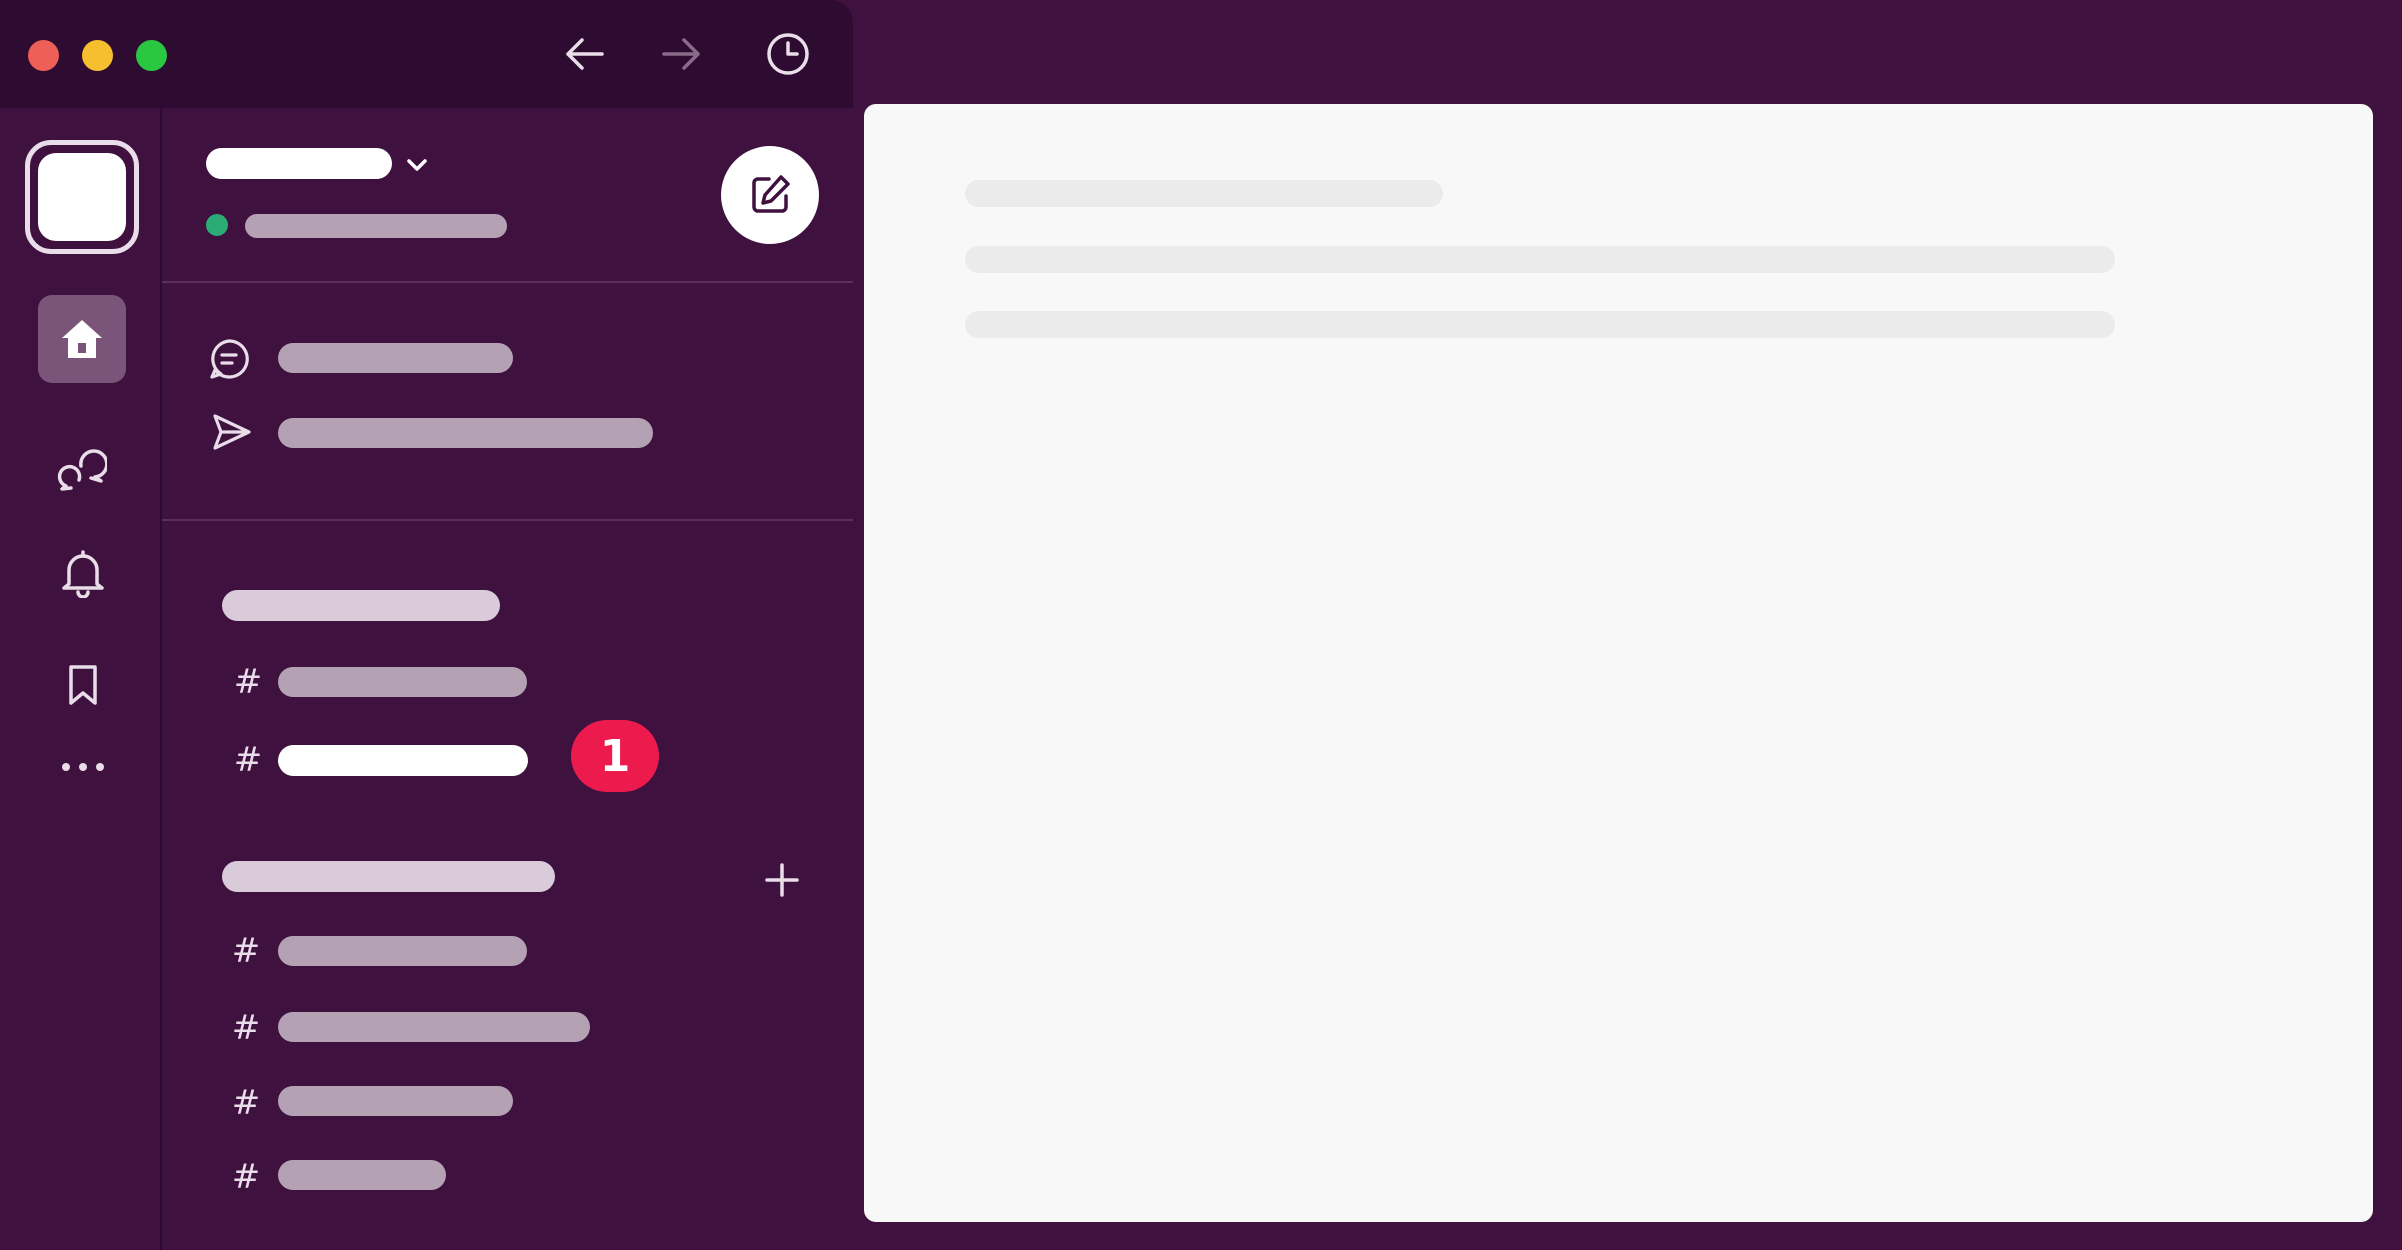  I want to click on rail-activity-button, so click(83, 573).